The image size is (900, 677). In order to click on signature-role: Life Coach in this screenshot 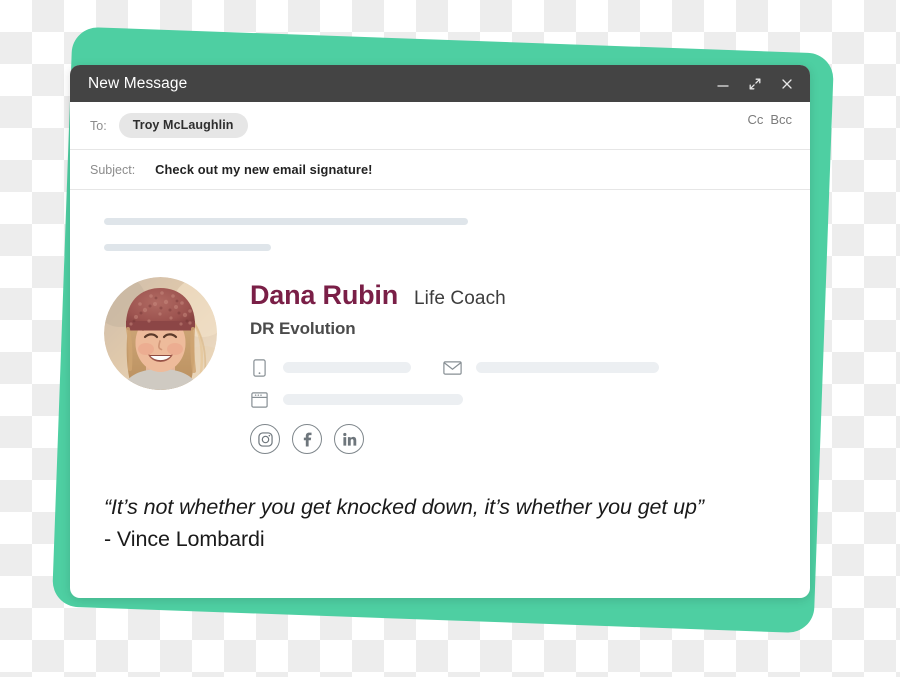, I will do `click(460, 298)`.